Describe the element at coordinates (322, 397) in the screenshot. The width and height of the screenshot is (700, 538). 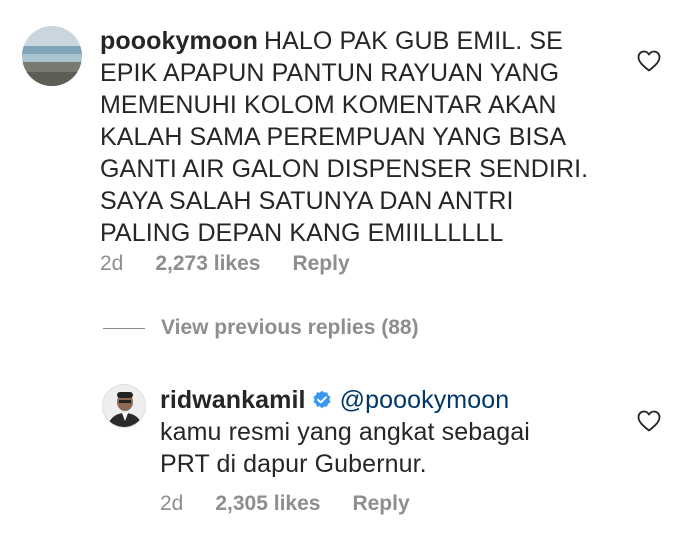
I see `verified-badge-icon` at that location.